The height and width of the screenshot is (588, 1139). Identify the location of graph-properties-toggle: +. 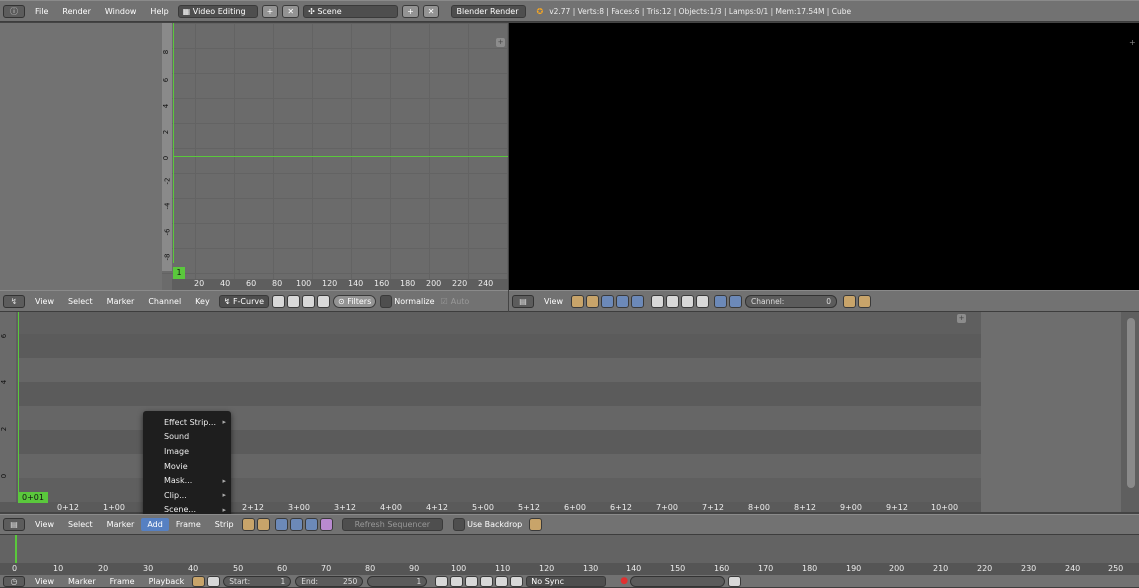
(500, 42).